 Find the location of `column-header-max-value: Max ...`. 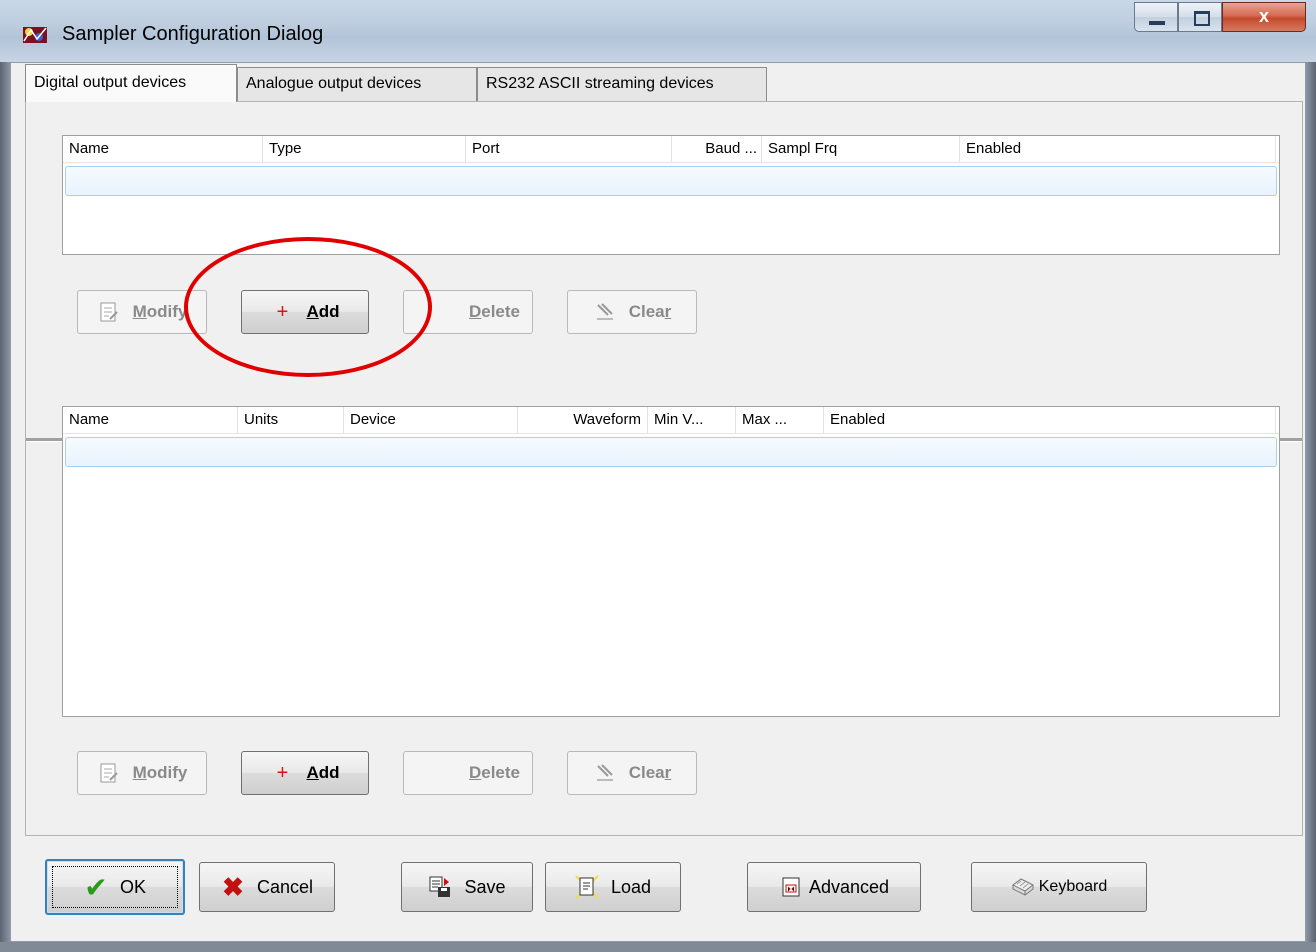

column-header-max-value: Max ... is located at coordinates (780, 420).